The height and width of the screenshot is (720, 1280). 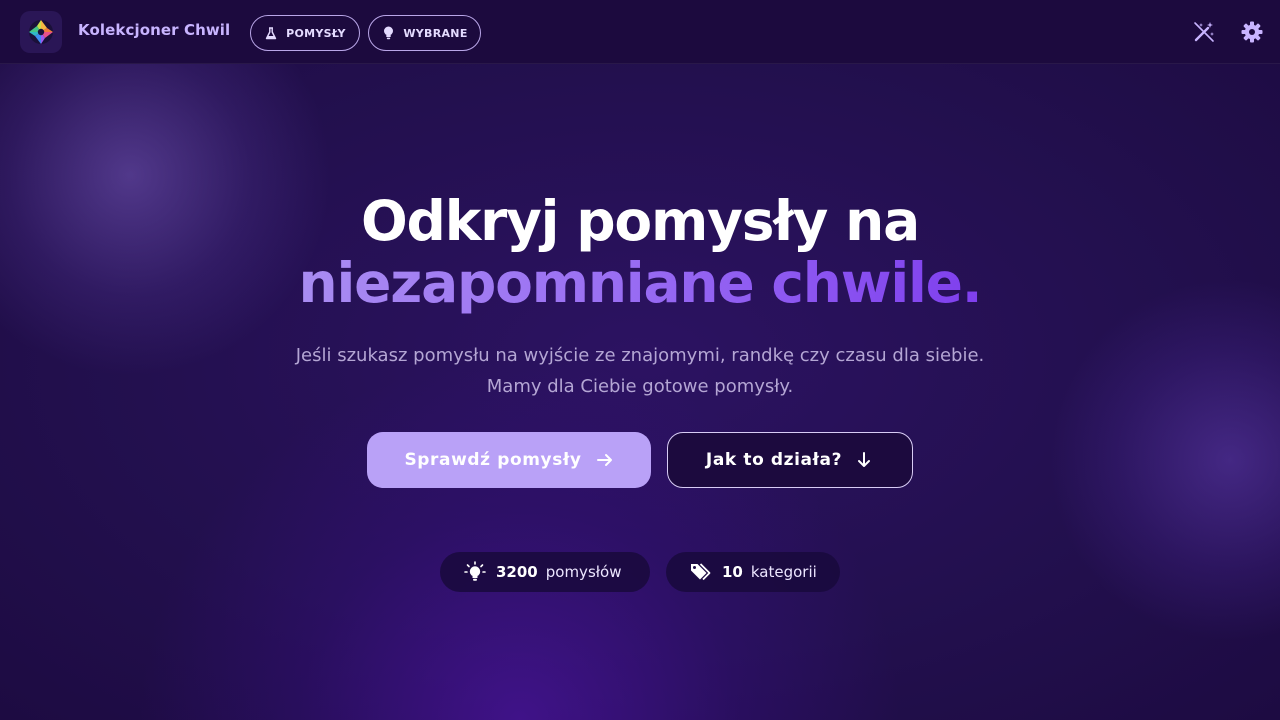 I want to click on ideas-count-value: 3200, so click(x=517, y=572).